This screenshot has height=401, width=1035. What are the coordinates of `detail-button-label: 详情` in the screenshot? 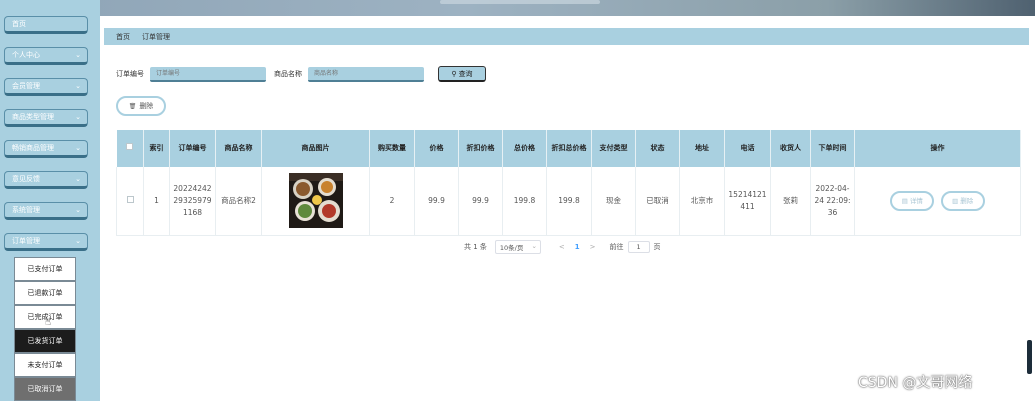 It's located at (916, 200).